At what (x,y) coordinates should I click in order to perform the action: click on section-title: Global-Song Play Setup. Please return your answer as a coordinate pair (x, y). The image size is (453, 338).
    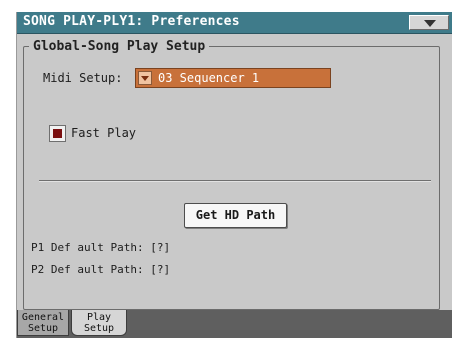
    Looking at the image, I should click on (119, 46).